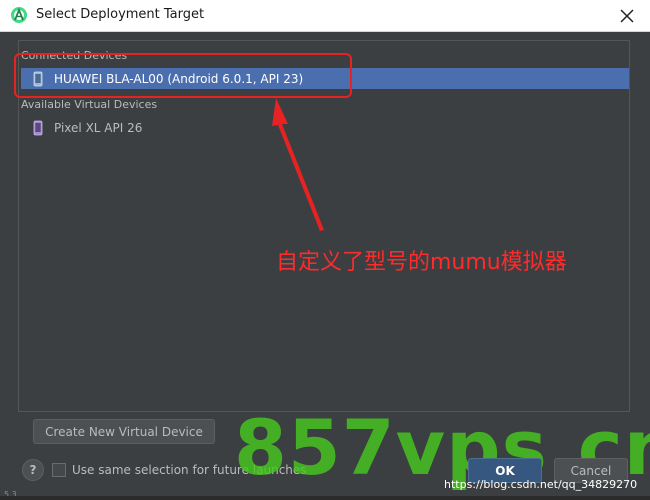  I want to click on device-label: Pixel XL API 26, so click(98, 127).